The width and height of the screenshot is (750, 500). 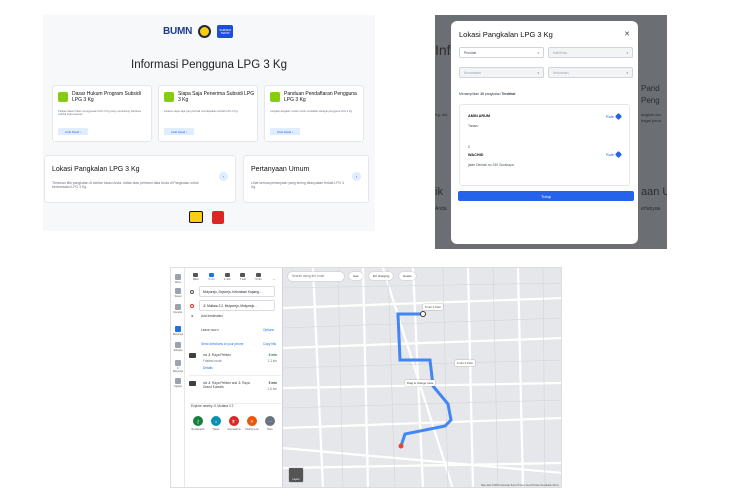 I want to click on copy-link-button: Copy link, so click(x=269, y=344).